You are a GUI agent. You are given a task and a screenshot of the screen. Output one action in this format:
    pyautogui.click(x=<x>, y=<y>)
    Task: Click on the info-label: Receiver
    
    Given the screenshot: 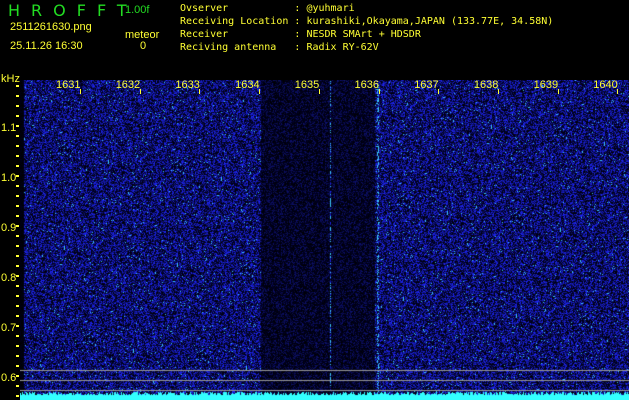 What is the action you would take?
    pyautogui.click(x=234, y=34)
    